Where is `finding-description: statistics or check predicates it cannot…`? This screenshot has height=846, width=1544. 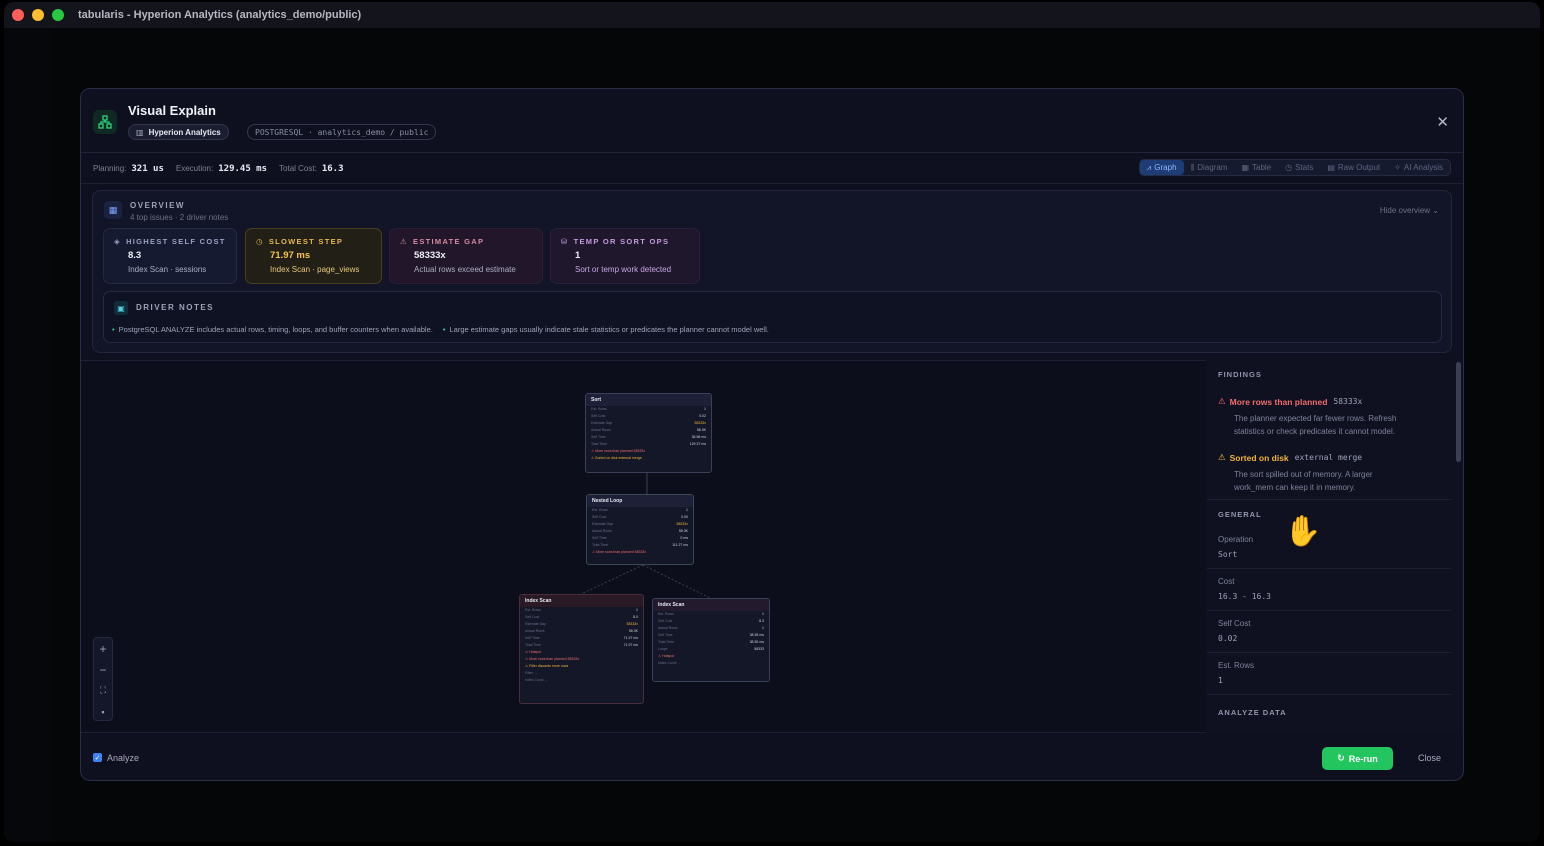
finding-description: statistics or check predicates it cannot… is located at coordinates (1314, 431).